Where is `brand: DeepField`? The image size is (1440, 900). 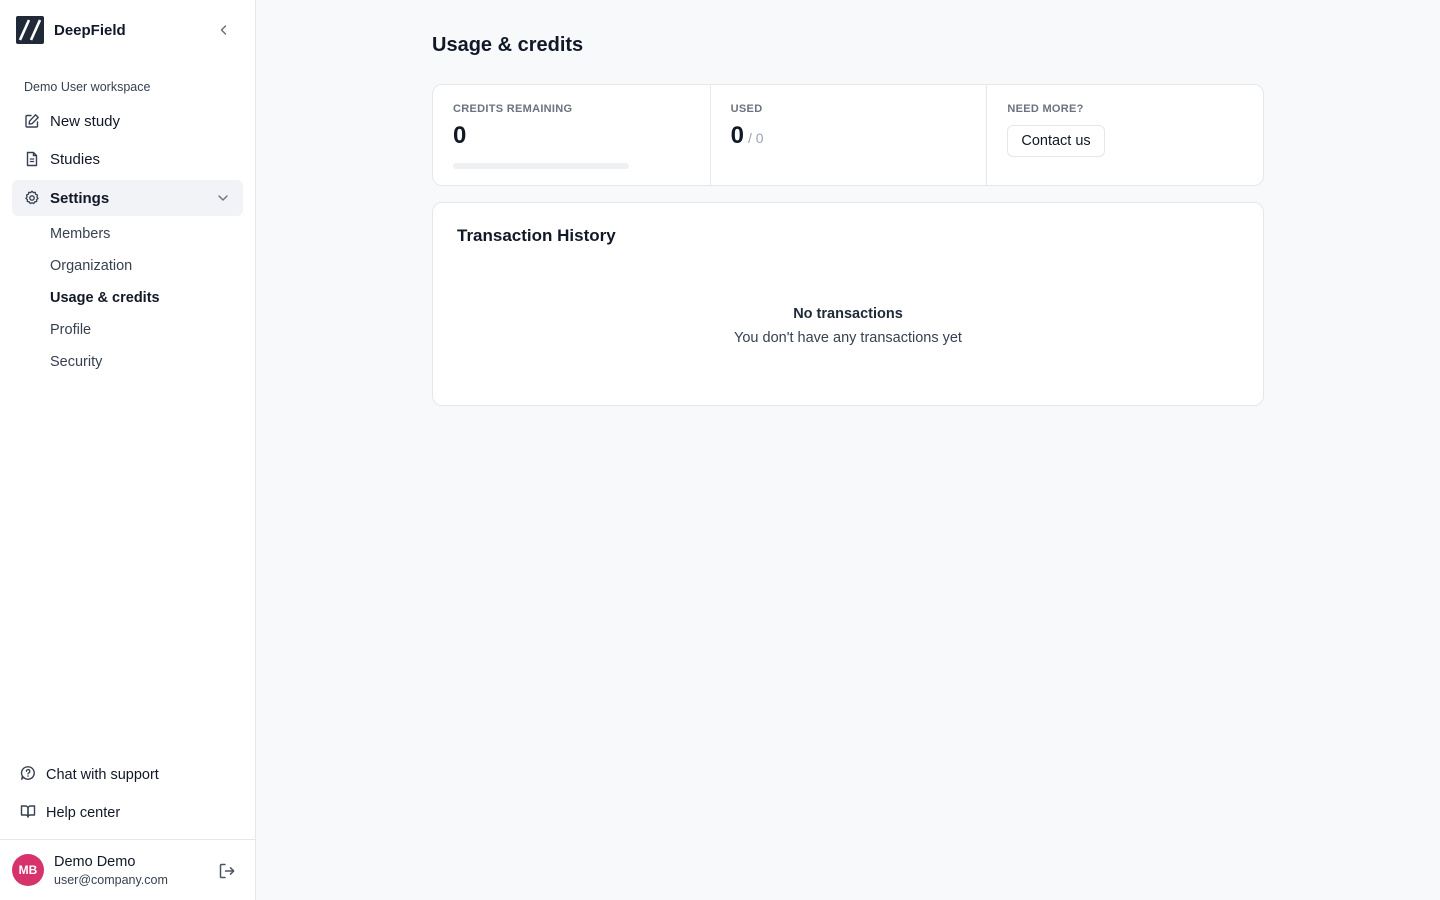 brand: DeepField is located at coordinates (71, 30).